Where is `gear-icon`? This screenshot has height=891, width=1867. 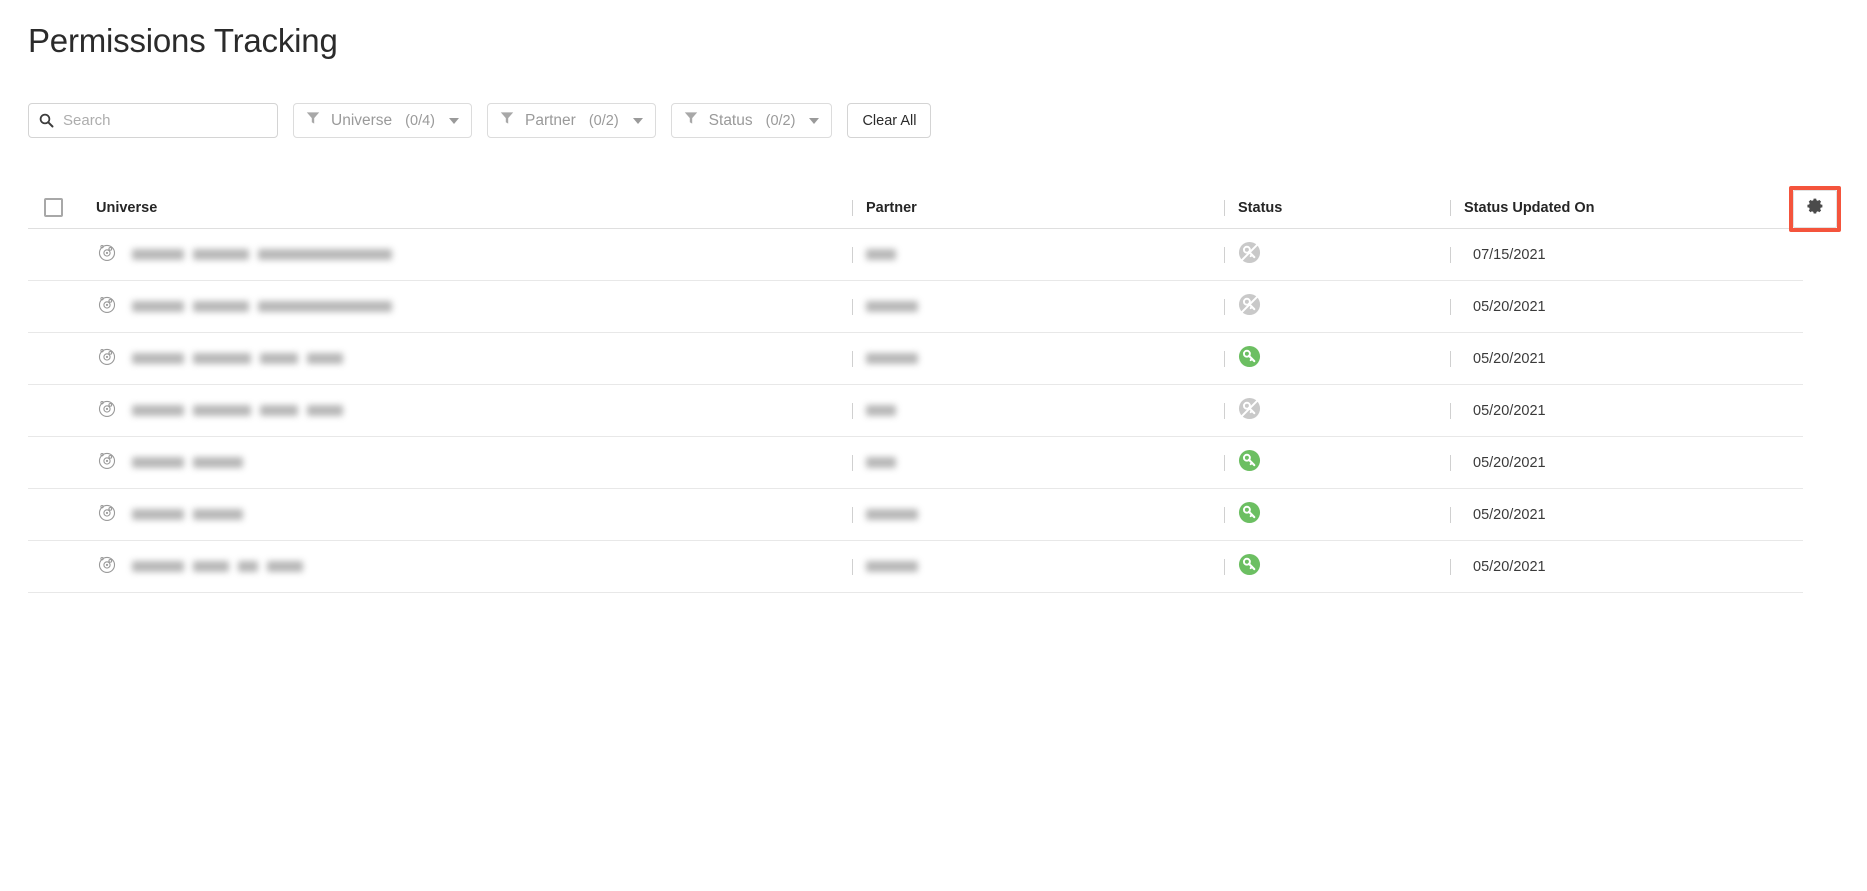
gear-icon is located at coordinates (1815, 209).